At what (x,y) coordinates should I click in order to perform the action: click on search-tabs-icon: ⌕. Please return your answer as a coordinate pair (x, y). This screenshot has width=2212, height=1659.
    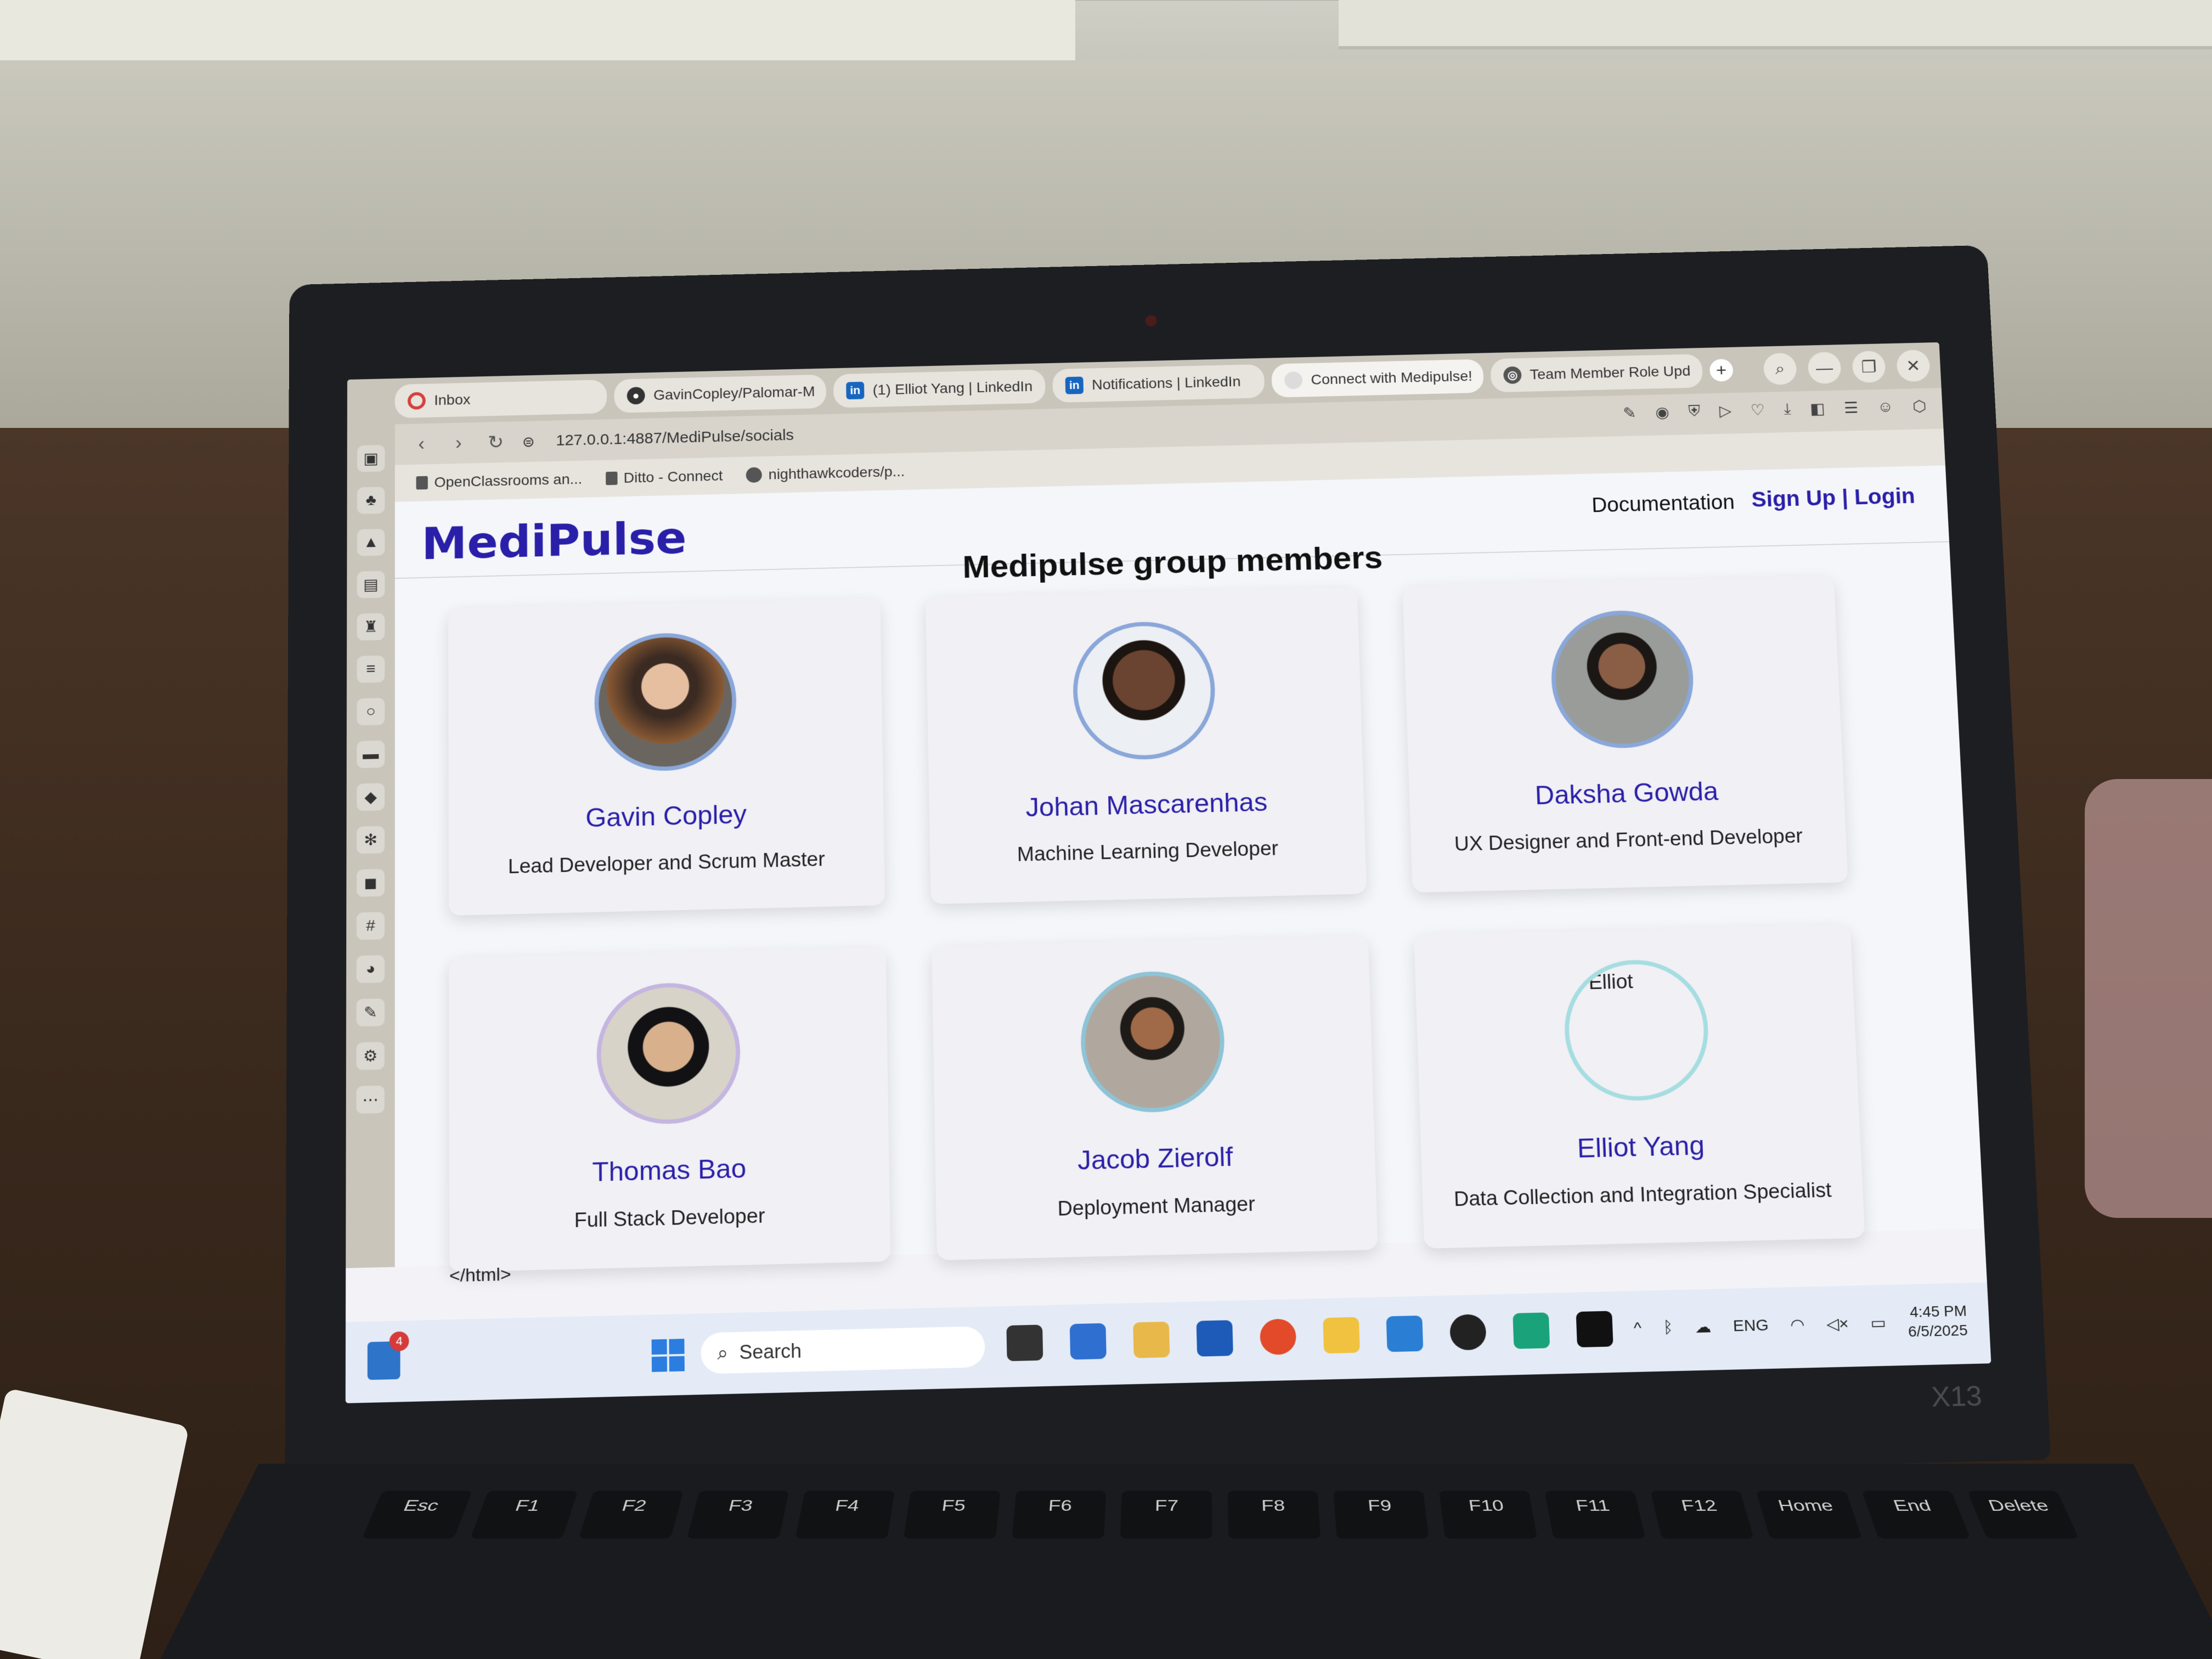
    Looking at the image, I should click on (1780, 369).